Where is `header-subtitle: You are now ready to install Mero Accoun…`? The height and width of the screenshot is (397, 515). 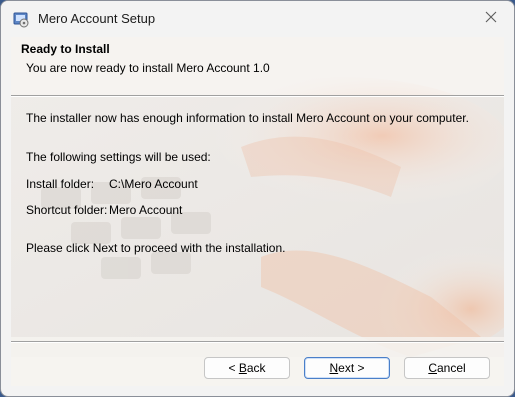 header-subtitle: You are now ready to install Mero Accoun… is located at coordinates (148, 68).